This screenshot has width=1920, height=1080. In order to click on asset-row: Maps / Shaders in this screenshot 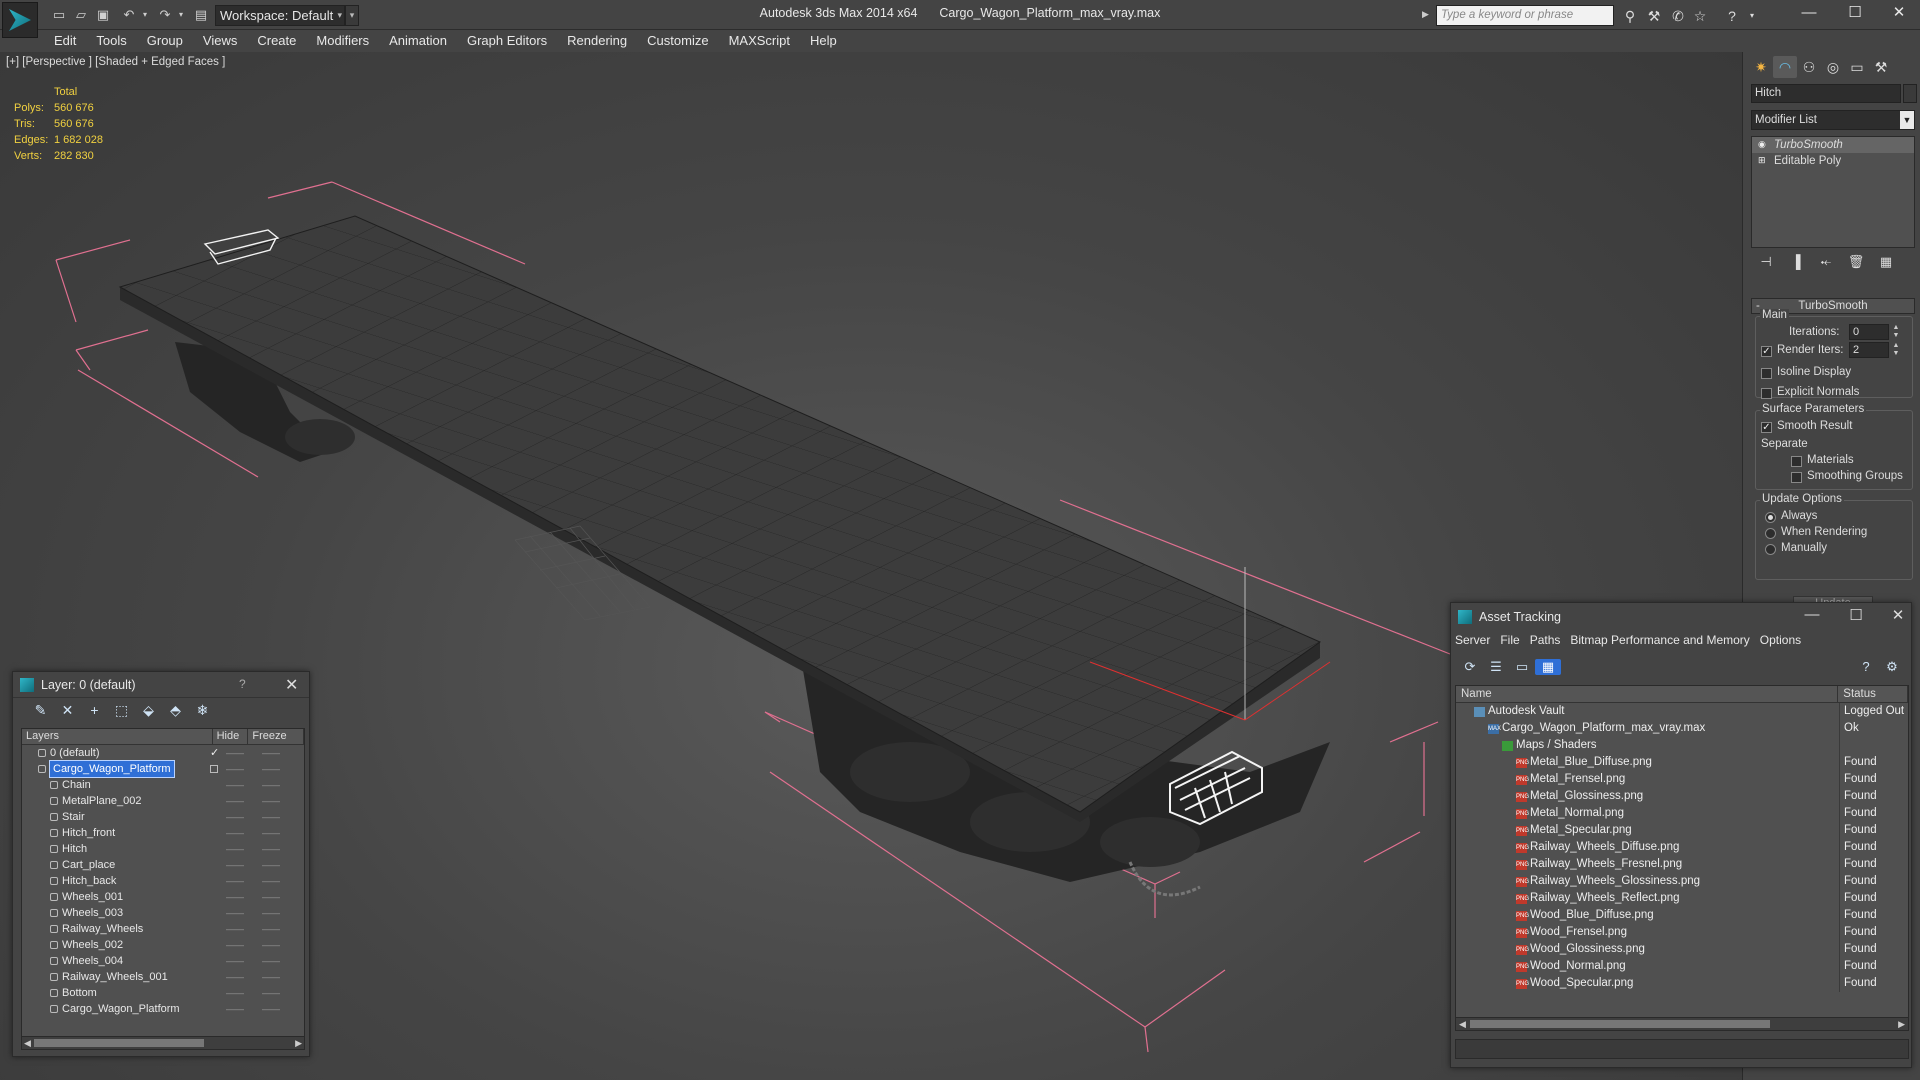, I will do `click(1682, 745)`.